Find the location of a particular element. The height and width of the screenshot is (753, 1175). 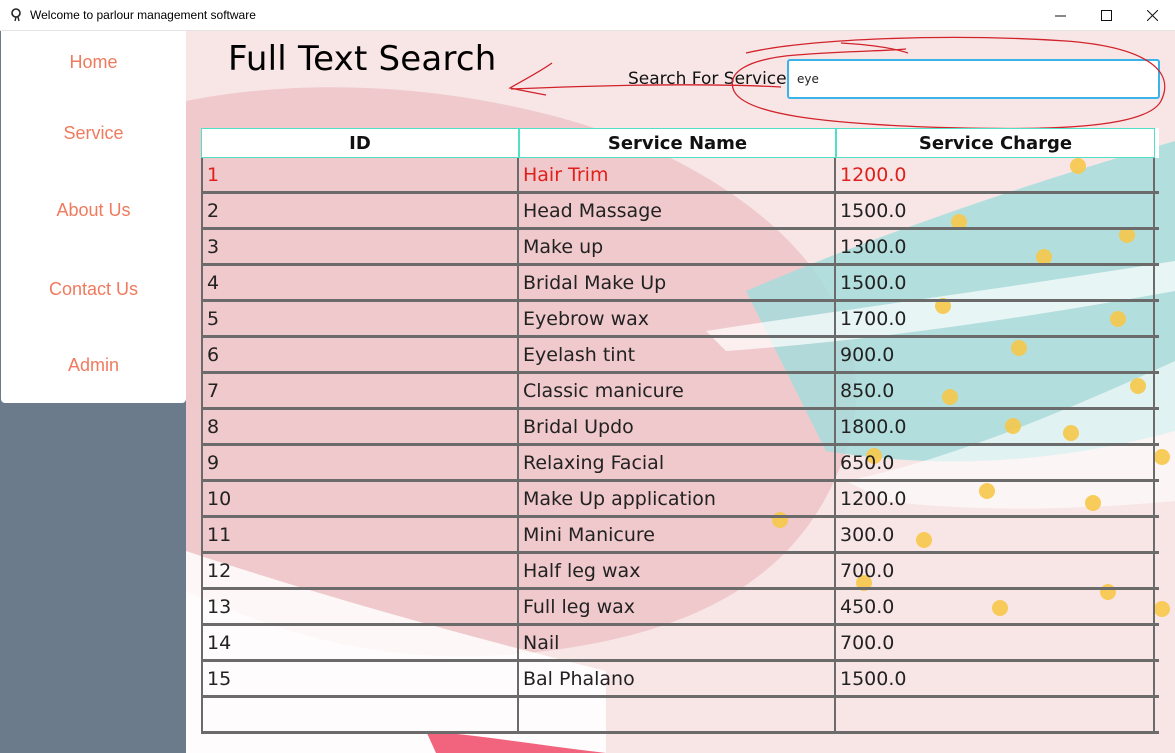

table-row: 12 Half leg wax 700.0 is located at coordinates (680, 572).